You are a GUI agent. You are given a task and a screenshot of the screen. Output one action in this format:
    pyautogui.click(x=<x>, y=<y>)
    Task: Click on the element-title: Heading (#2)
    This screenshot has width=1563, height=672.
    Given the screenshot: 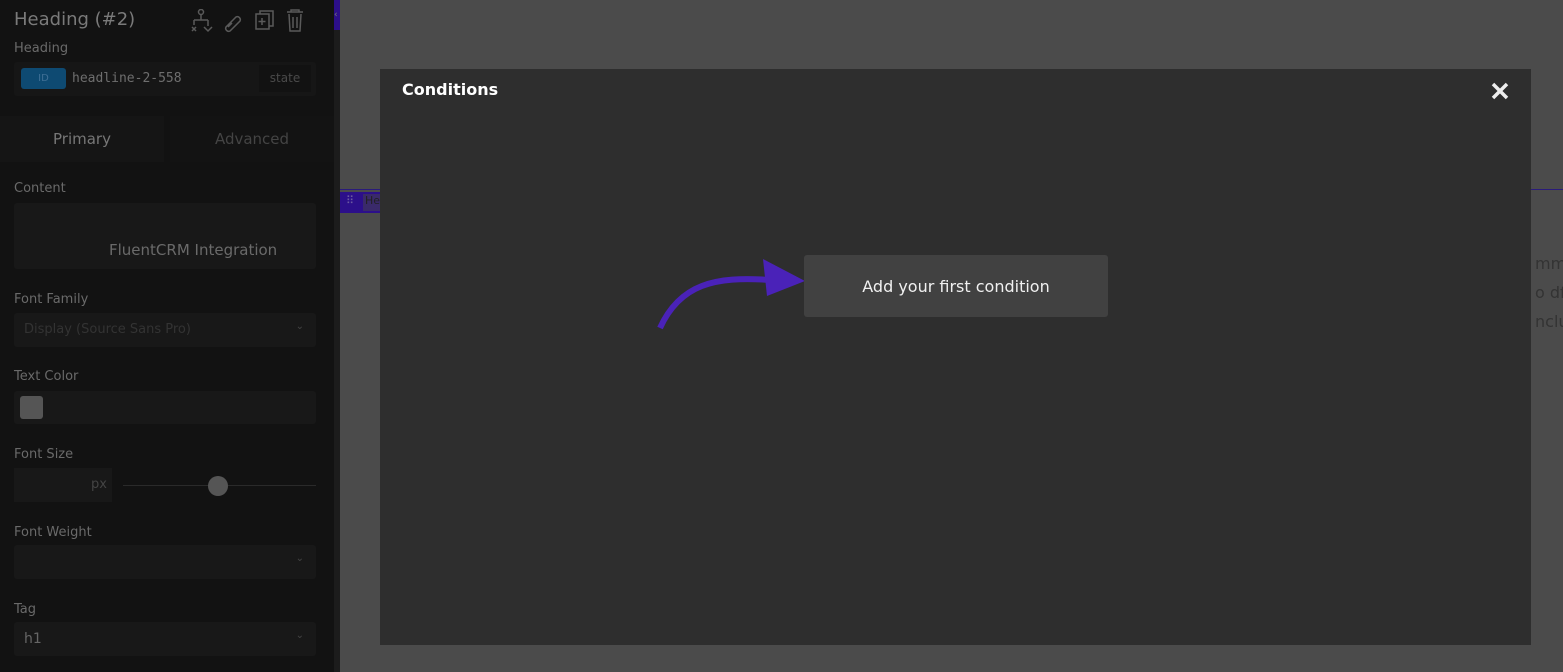 What is the action you would take?
    pyautogui.click(x=75, y=19)
    